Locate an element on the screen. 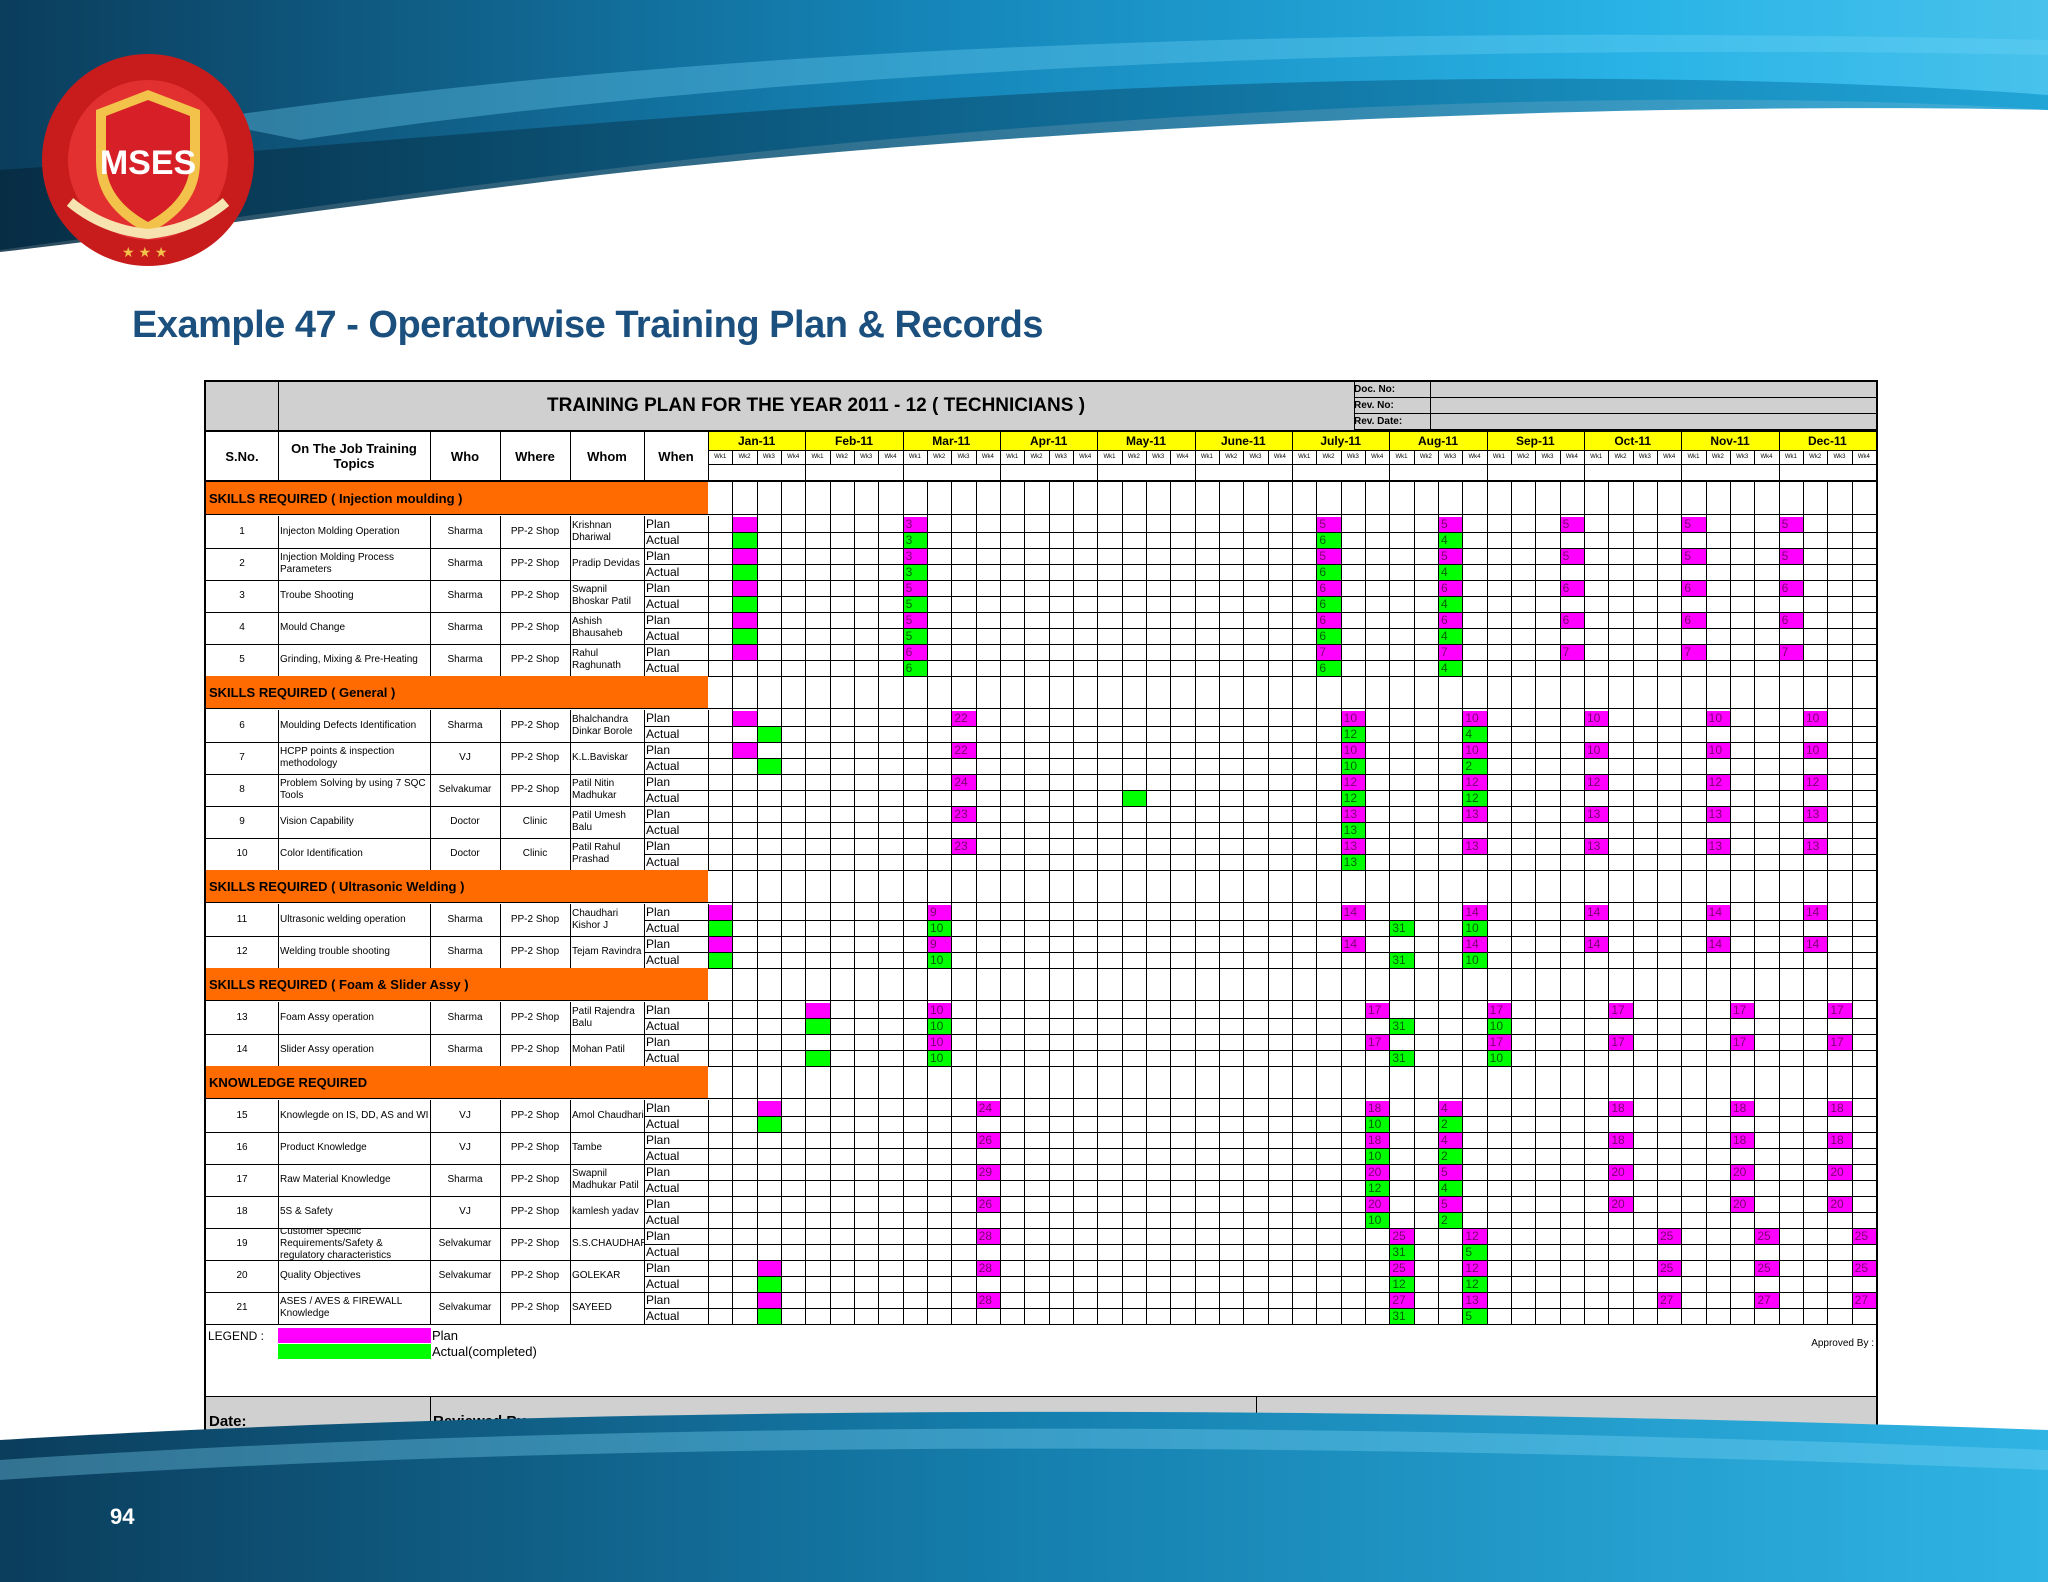  approved-by-right: Approved By : is located at coordinates (1842, 1343).